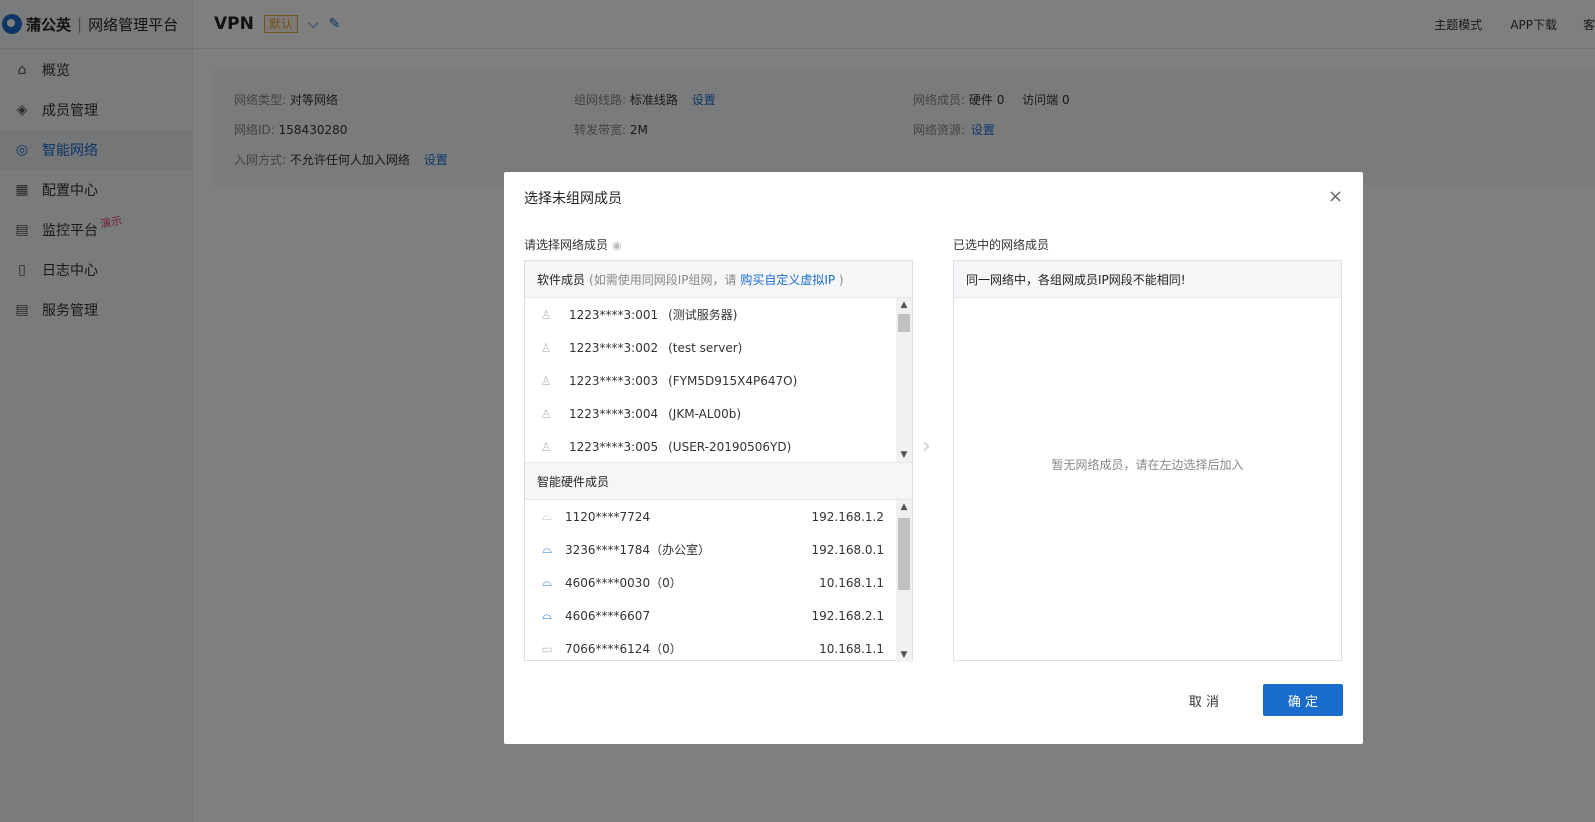 The image size is (1595, 822). I want to click on left-panel-label: 请选择网络成员 ◉, so click(573, 245).